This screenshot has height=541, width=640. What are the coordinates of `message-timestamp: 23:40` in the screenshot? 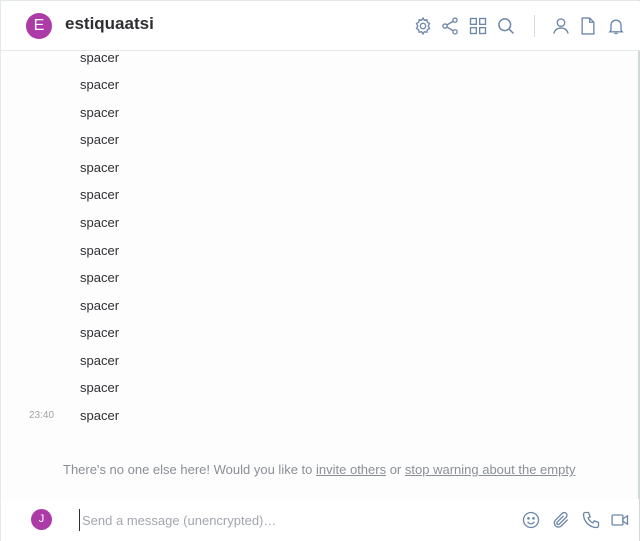 It's located at (42, 415).